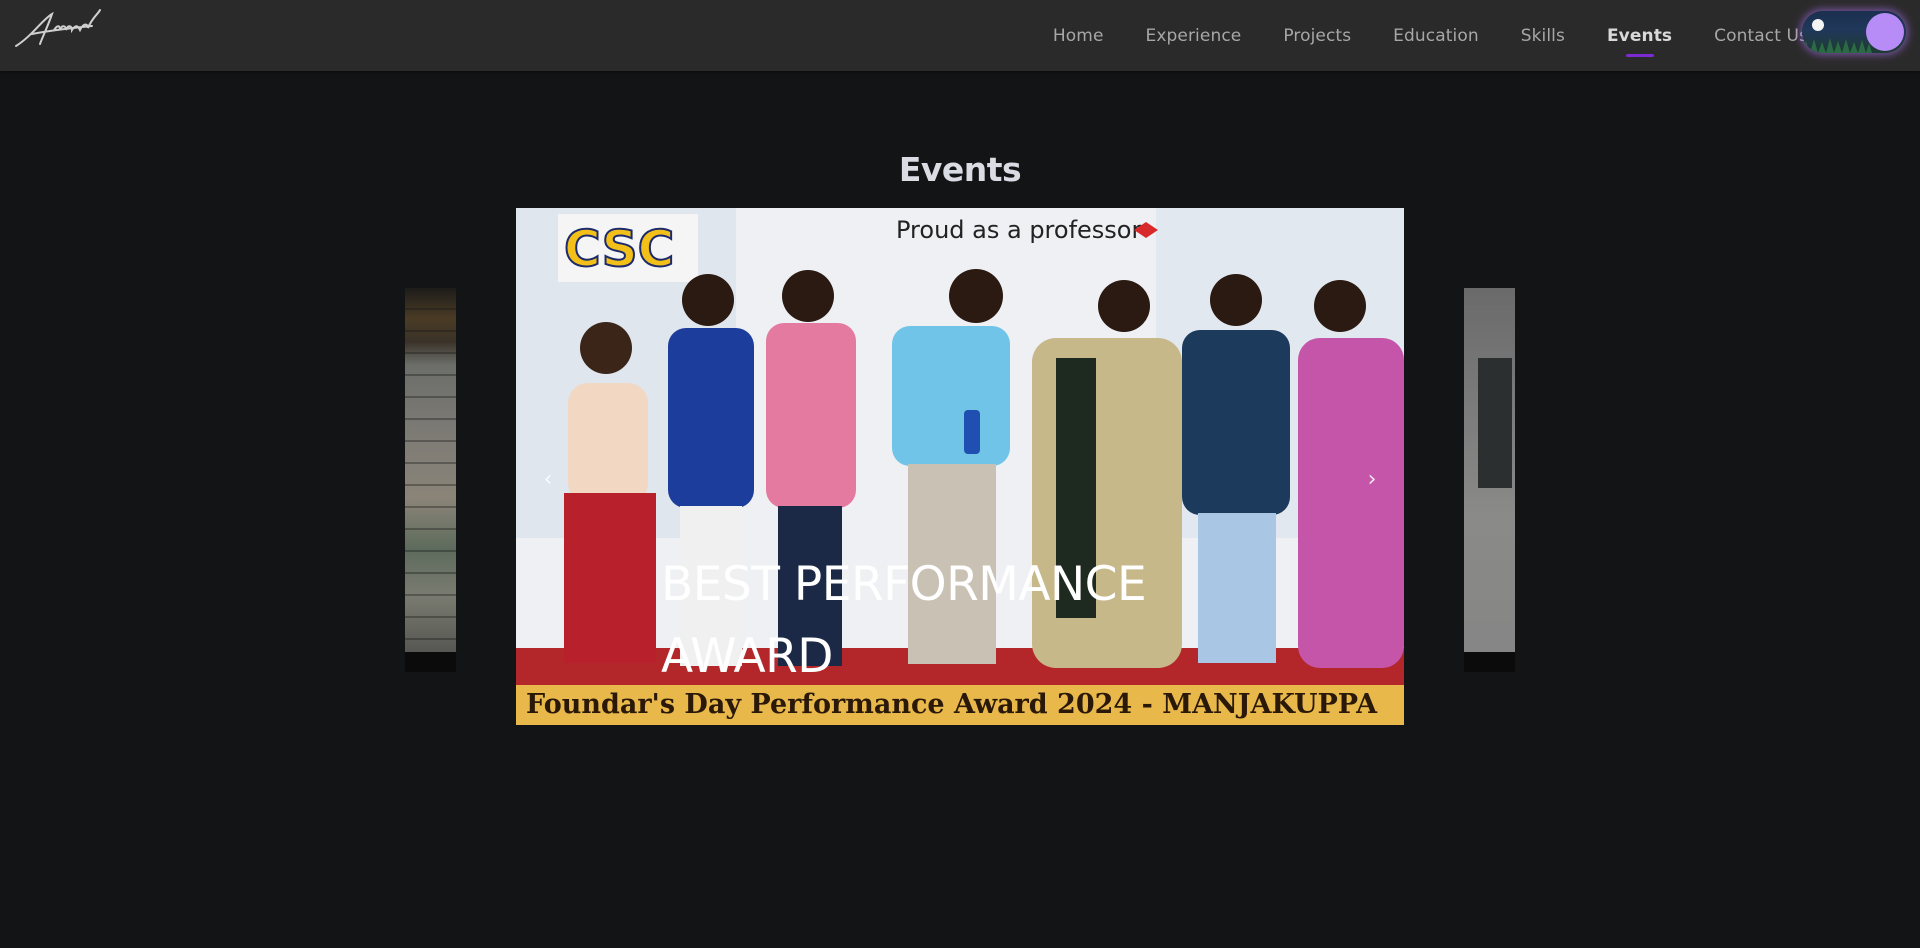 The height and width of the screenshot is (948, 1920). I want to click on toggle-knob, so click(1885, 32).